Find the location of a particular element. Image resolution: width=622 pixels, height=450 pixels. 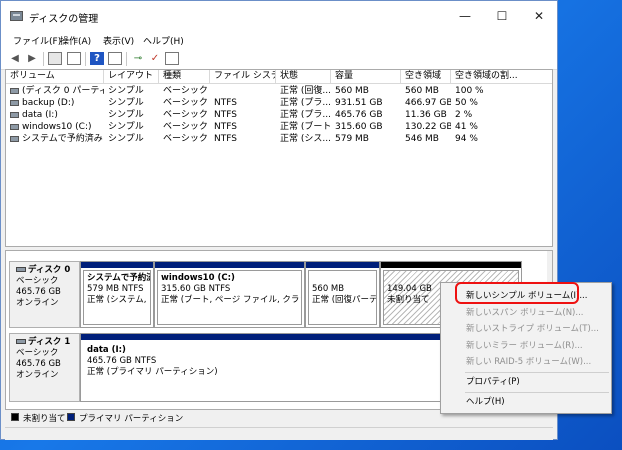

help-icon: ? is located at coordinates (97, 58).